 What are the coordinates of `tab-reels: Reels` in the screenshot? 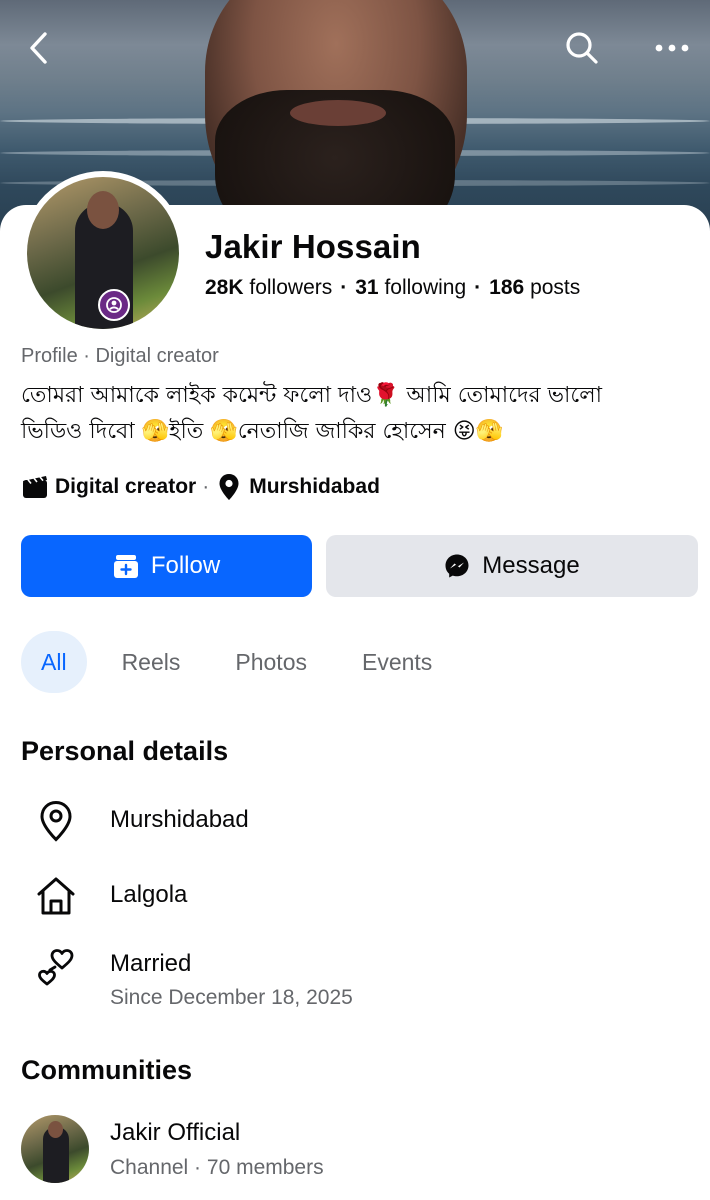 It's located at (151, 662).